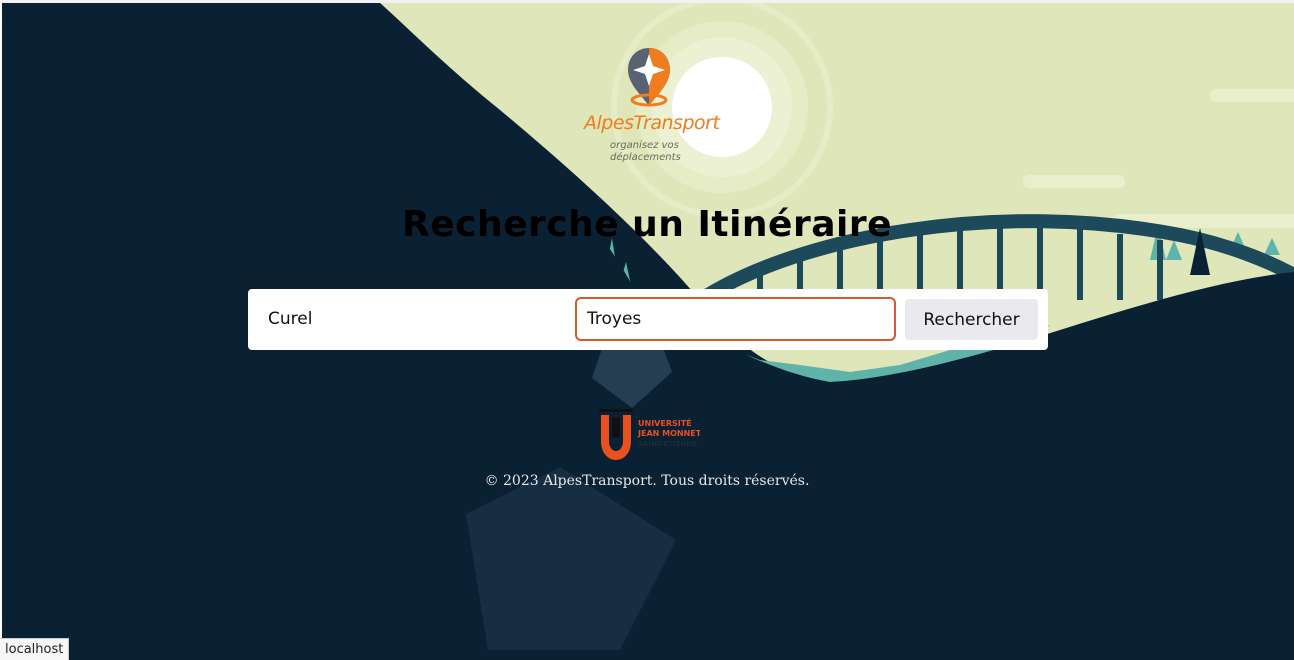 The height and width of the screenshot is (660, 1294). I want to click on university-logo-line2: JEAN MONNET, so click(668, 433).